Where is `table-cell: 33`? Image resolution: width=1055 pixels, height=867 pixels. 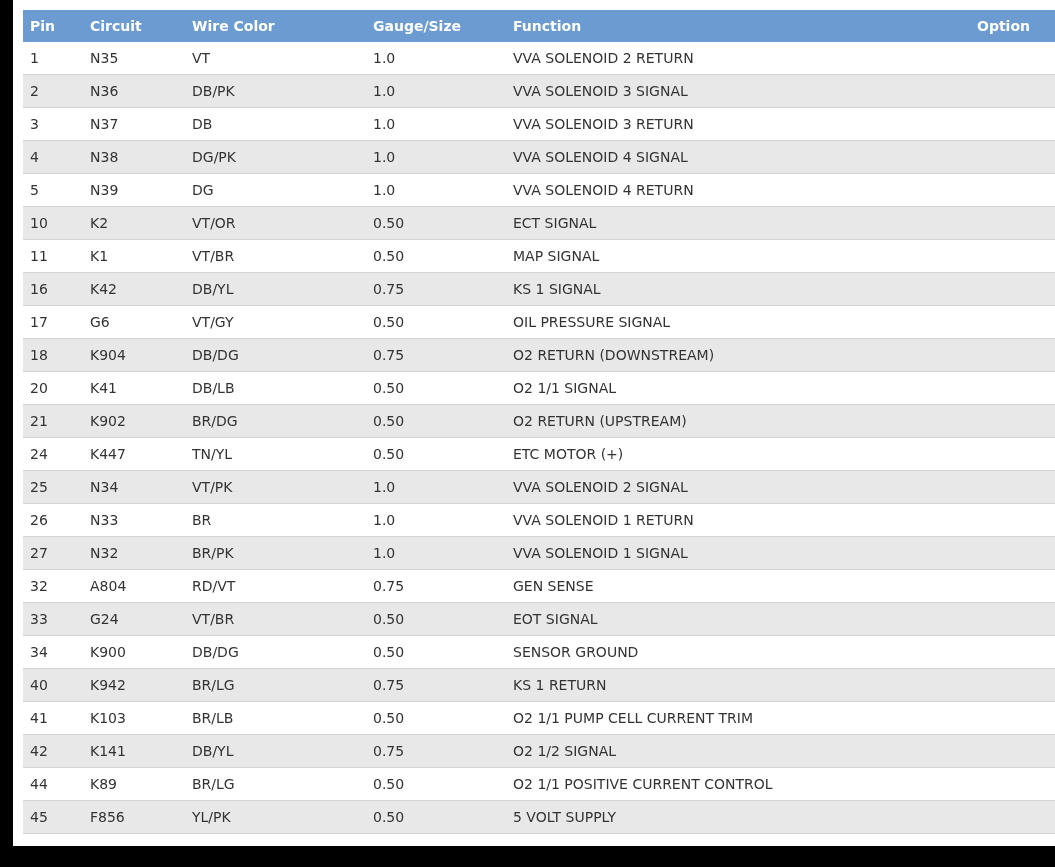
table-cell: 33 is located at coordinates (39, 618).